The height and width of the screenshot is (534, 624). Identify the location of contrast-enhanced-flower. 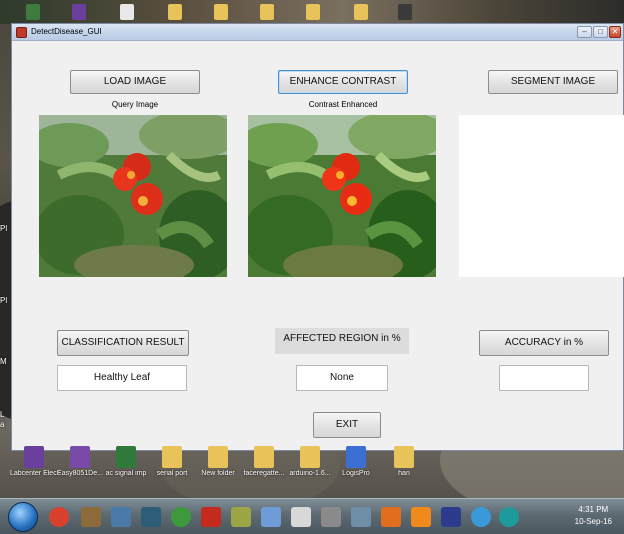
(342, 196).